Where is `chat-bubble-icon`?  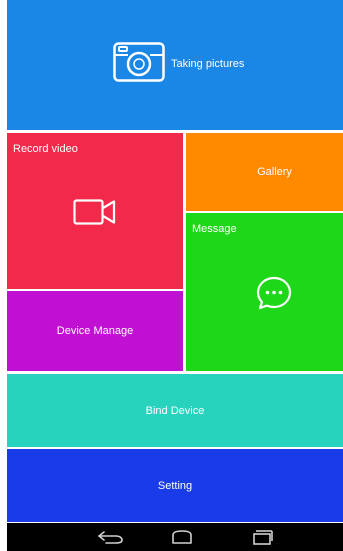
chat-bubble-icon is located at coordinates (274, 293).